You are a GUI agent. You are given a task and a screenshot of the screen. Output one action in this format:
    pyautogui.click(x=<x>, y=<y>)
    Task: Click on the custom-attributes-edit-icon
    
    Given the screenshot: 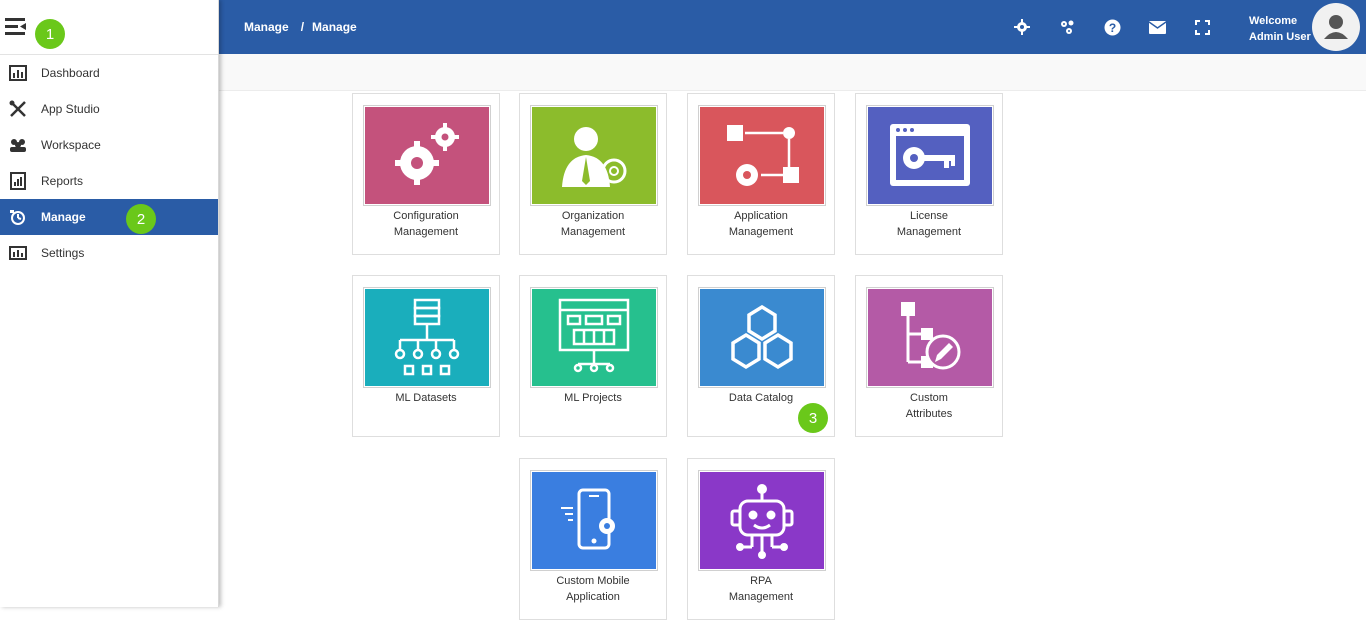 What is the action you would take?
    pyautogui.click(x=930, y=337)
    